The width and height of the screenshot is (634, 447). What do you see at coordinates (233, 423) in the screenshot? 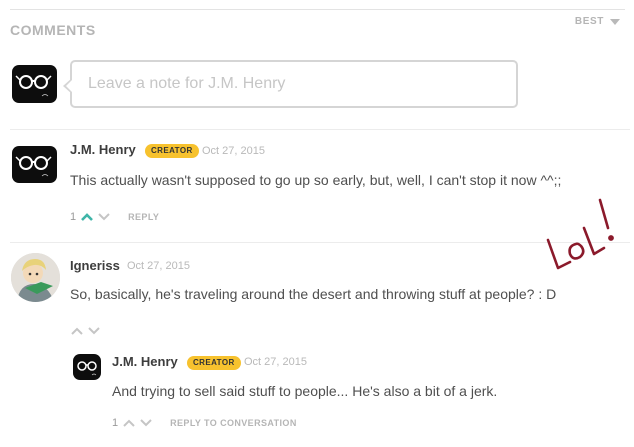
I see `reply-to-conversation-button: REPLY TO CONVERSATION` at bounding box center [233, 423].